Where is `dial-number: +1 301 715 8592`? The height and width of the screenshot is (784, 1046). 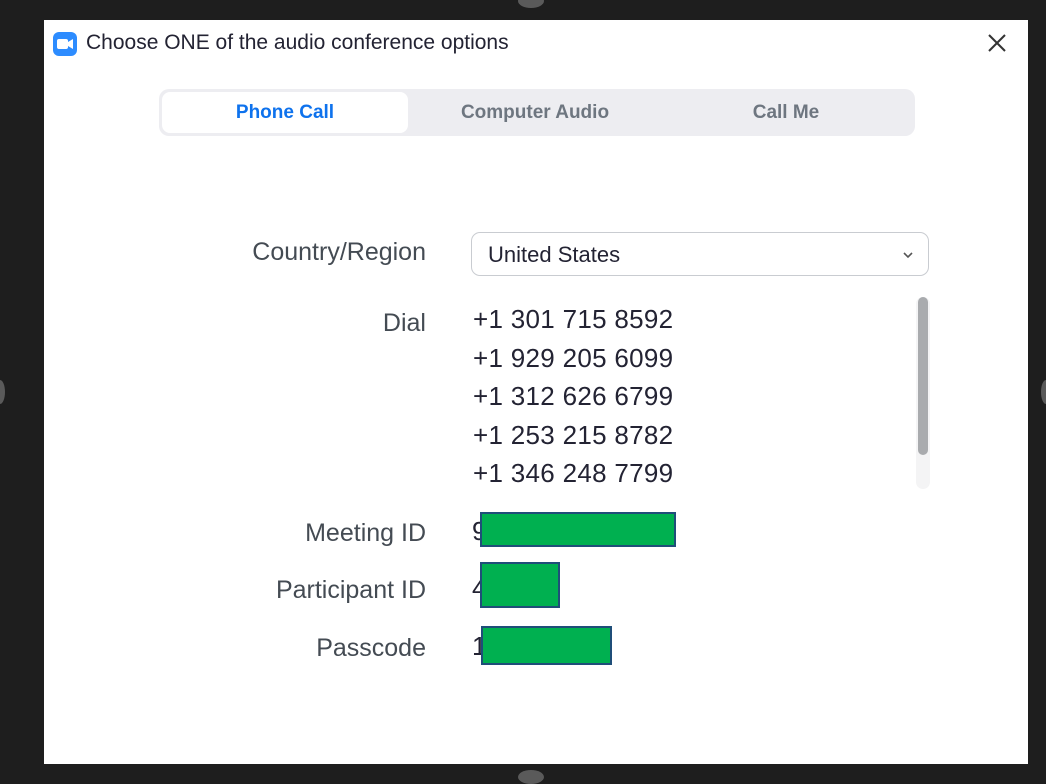 dial-number: +1 301 715 8592 is located at coordinates (573, 319).